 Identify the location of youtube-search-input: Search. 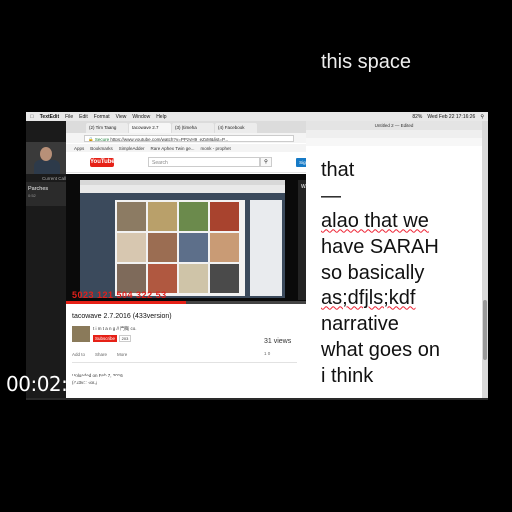
(204, 162).